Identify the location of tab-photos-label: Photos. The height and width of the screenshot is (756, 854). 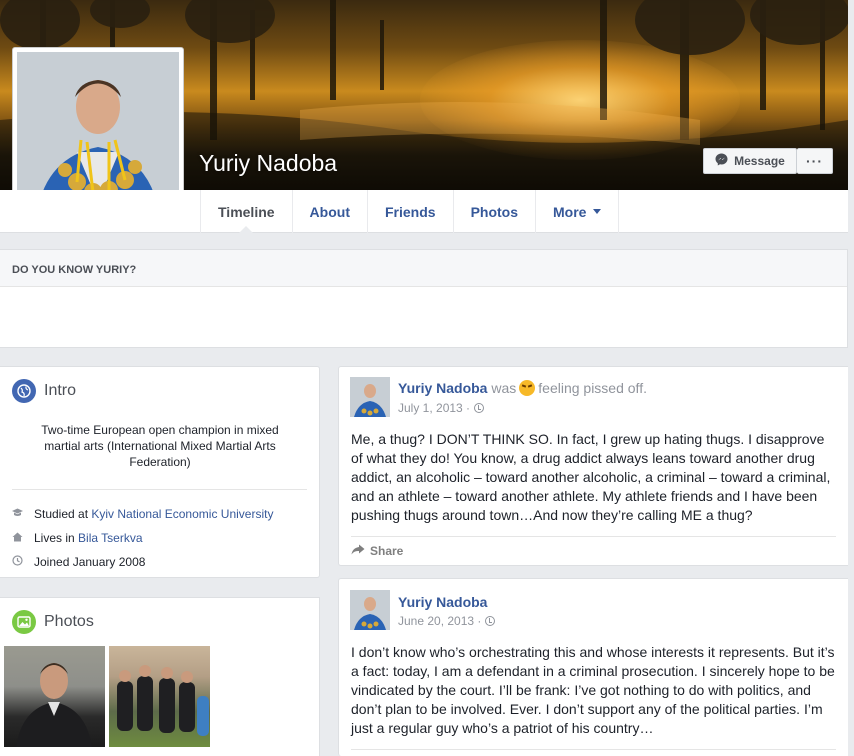
(494, 211).